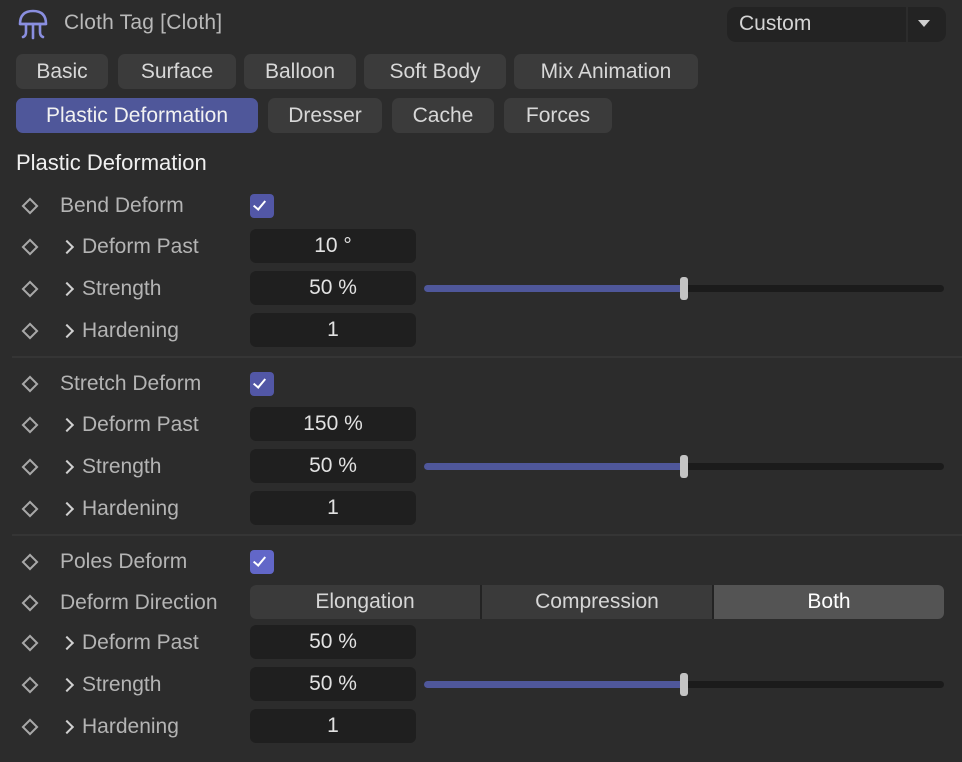  Describe the element at coordinates (481, 727) in the screenshot. I see `poles-hardening-row: Hardening 1` at that location.